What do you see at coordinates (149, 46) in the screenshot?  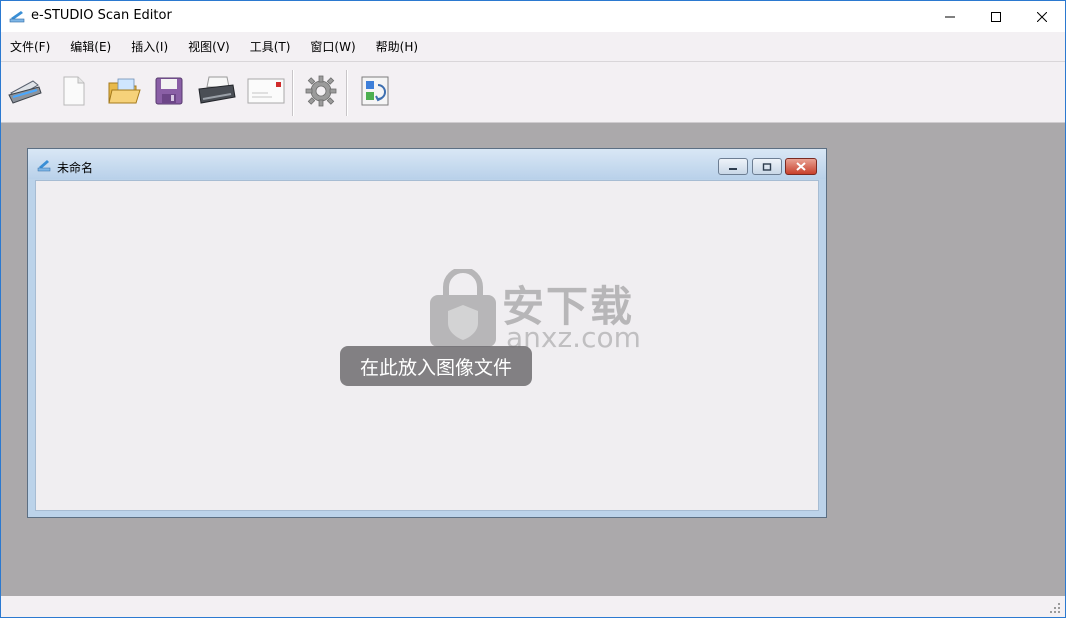 I see `menu-insert: 插入(I)` at bounding box center [149, 46].